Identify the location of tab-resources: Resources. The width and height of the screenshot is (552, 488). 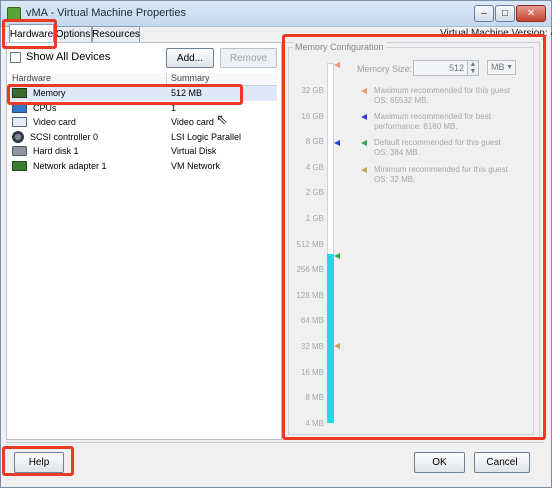
(116, 34).